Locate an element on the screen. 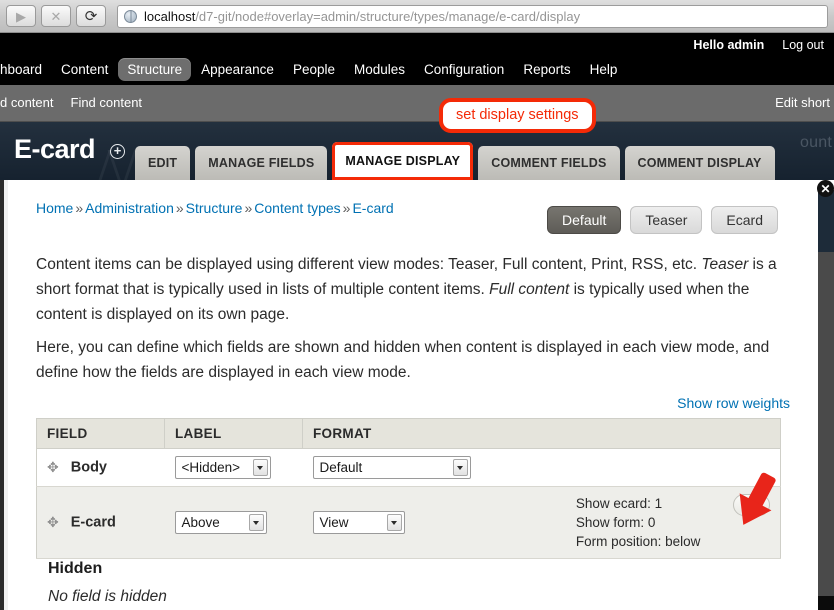 The width and height of the screenshot is (834, 610). breadcrumb-item-e-card: E-card is located at coordinates (372, 208).